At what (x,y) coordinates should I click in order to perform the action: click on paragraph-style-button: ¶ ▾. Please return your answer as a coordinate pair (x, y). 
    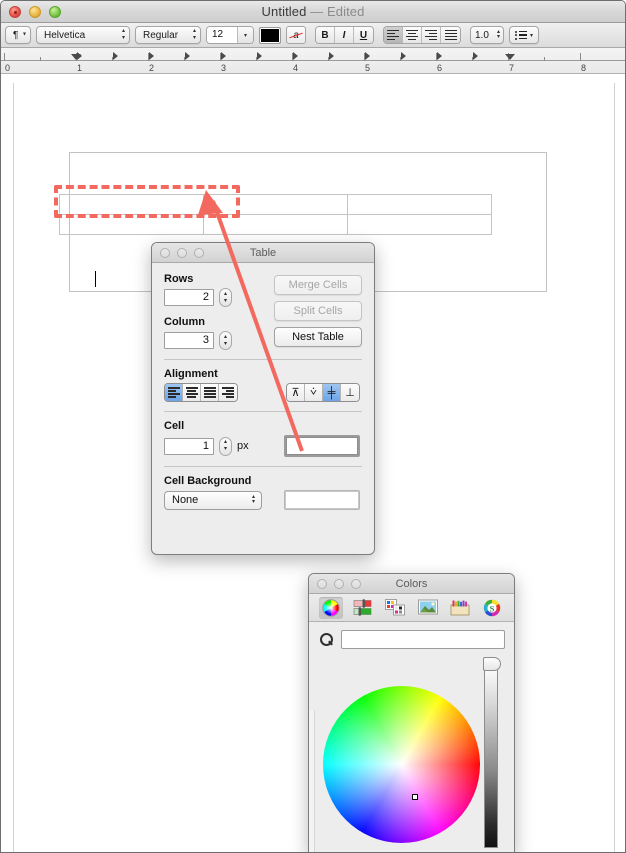
    Looking at the image, I should click on (18, 35).